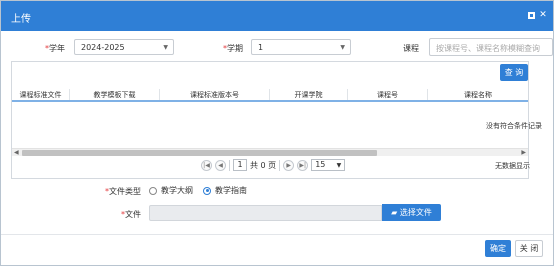 The height and width of the screenshot is (266, 554). I want to click on year-select: 2024-2025 ▼, so click(124, 47).